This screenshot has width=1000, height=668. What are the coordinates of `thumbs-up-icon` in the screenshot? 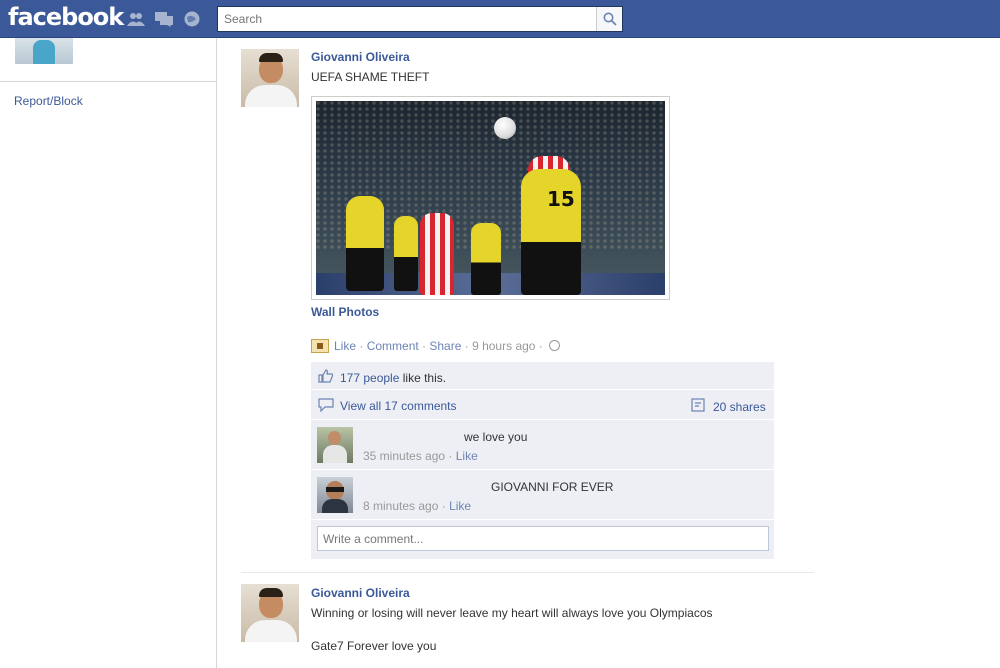 It's located at (326, 376).